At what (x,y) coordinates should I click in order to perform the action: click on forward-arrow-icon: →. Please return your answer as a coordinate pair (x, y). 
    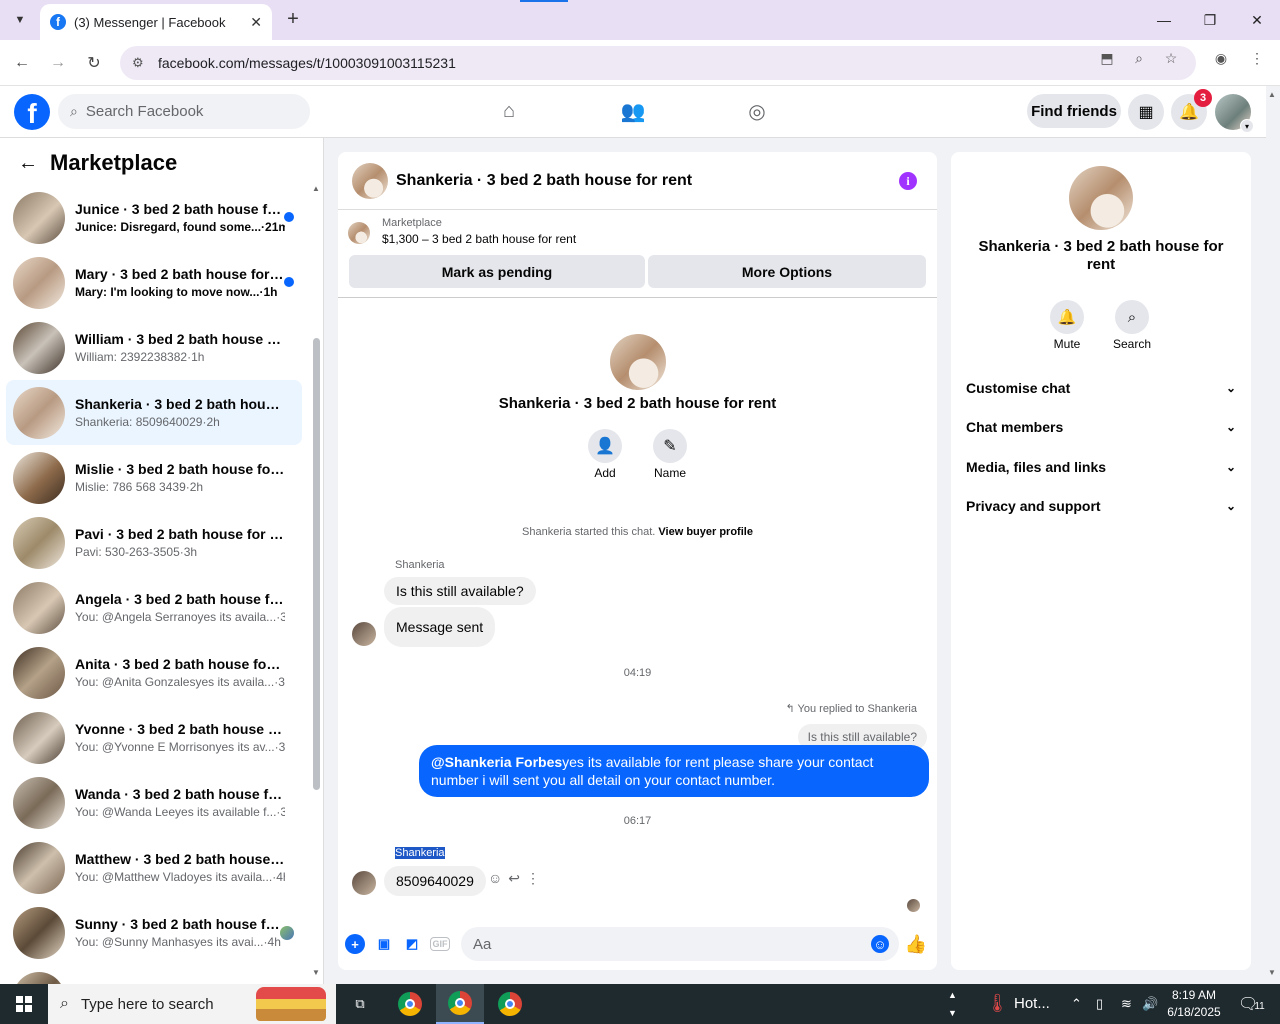
    Looking at the image, I should click on (58, 63).